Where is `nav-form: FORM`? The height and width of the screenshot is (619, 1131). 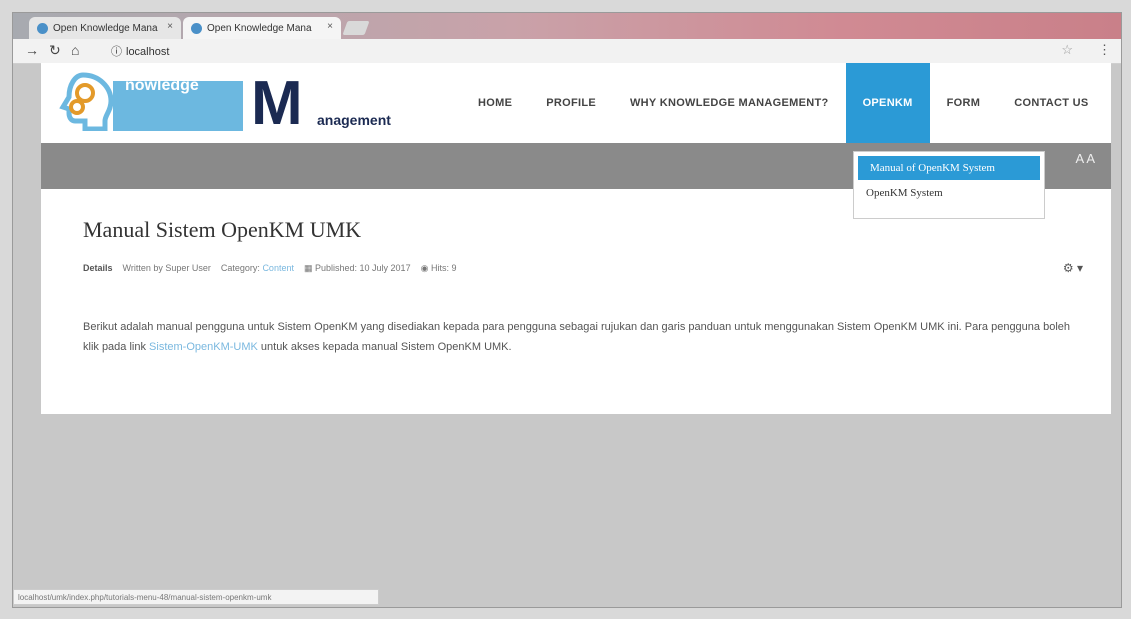
nav-form: FORM is located at coordinates (964, 103).